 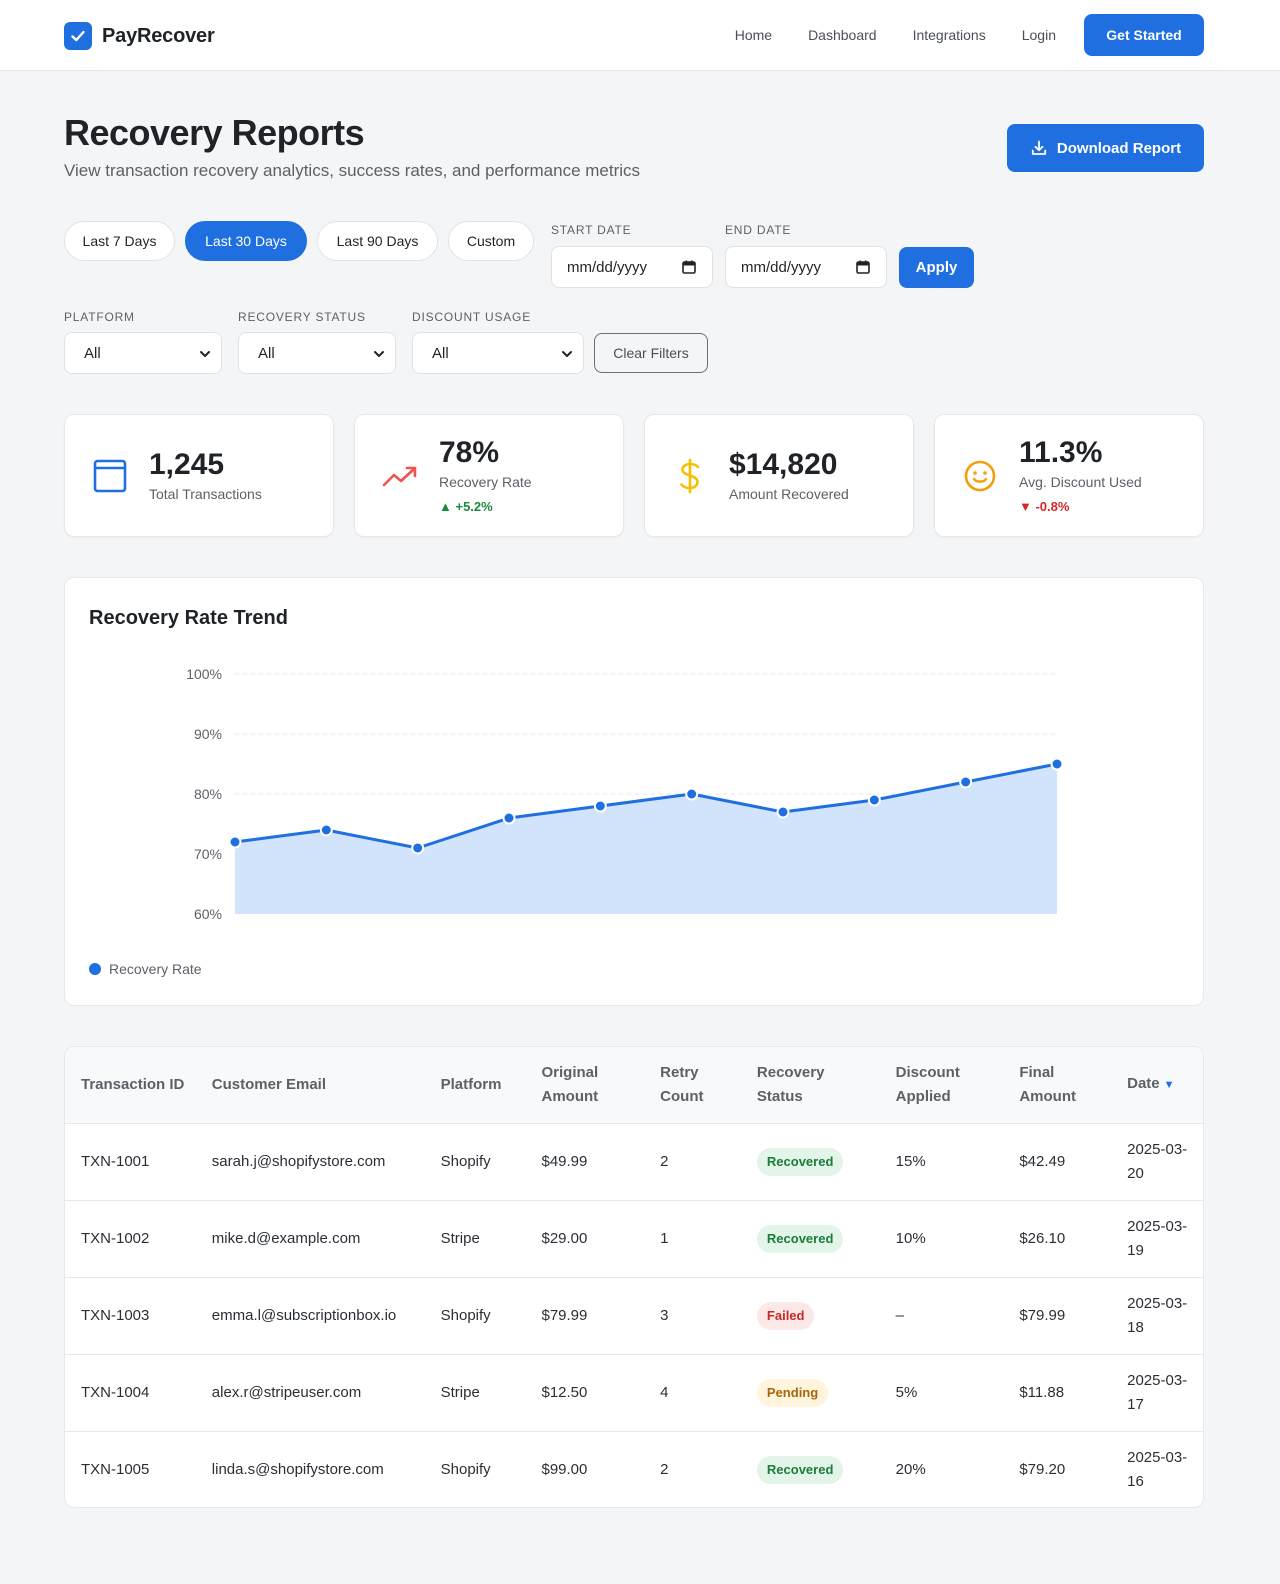 I want to click on cell-discount-applied: 10%, so click(x=910, y=1238).